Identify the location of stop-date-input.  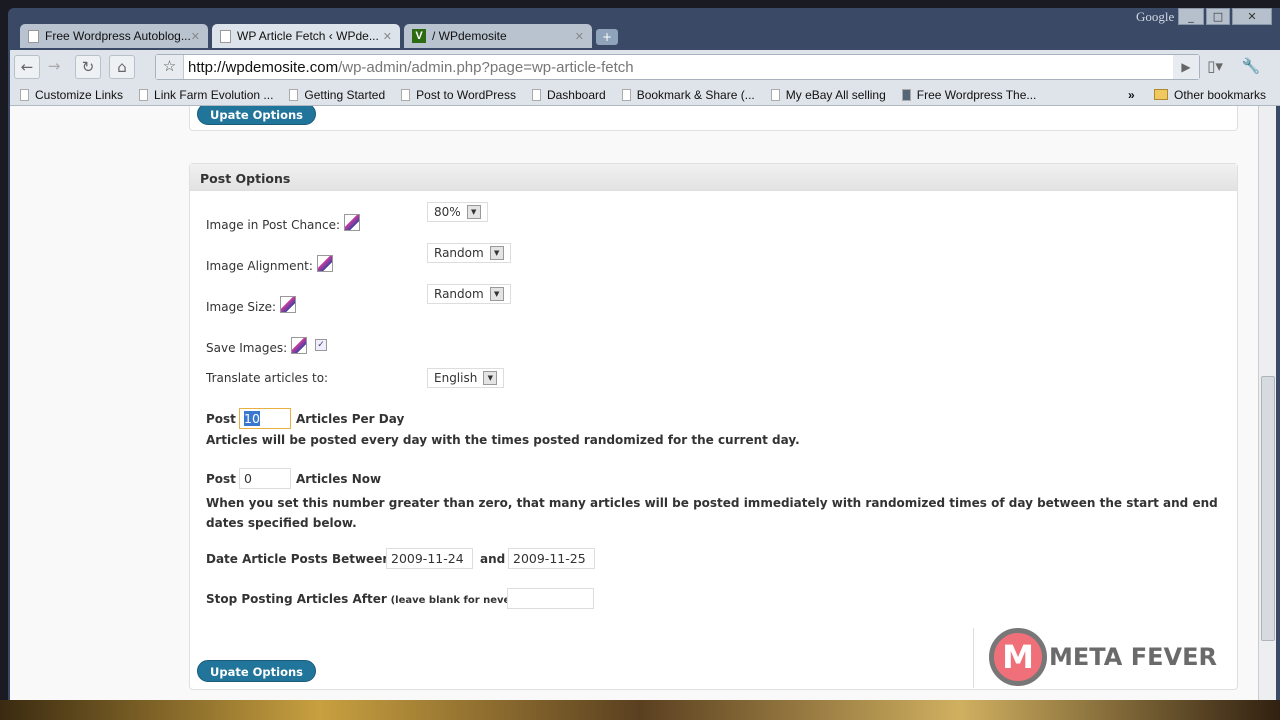
(550, 598).